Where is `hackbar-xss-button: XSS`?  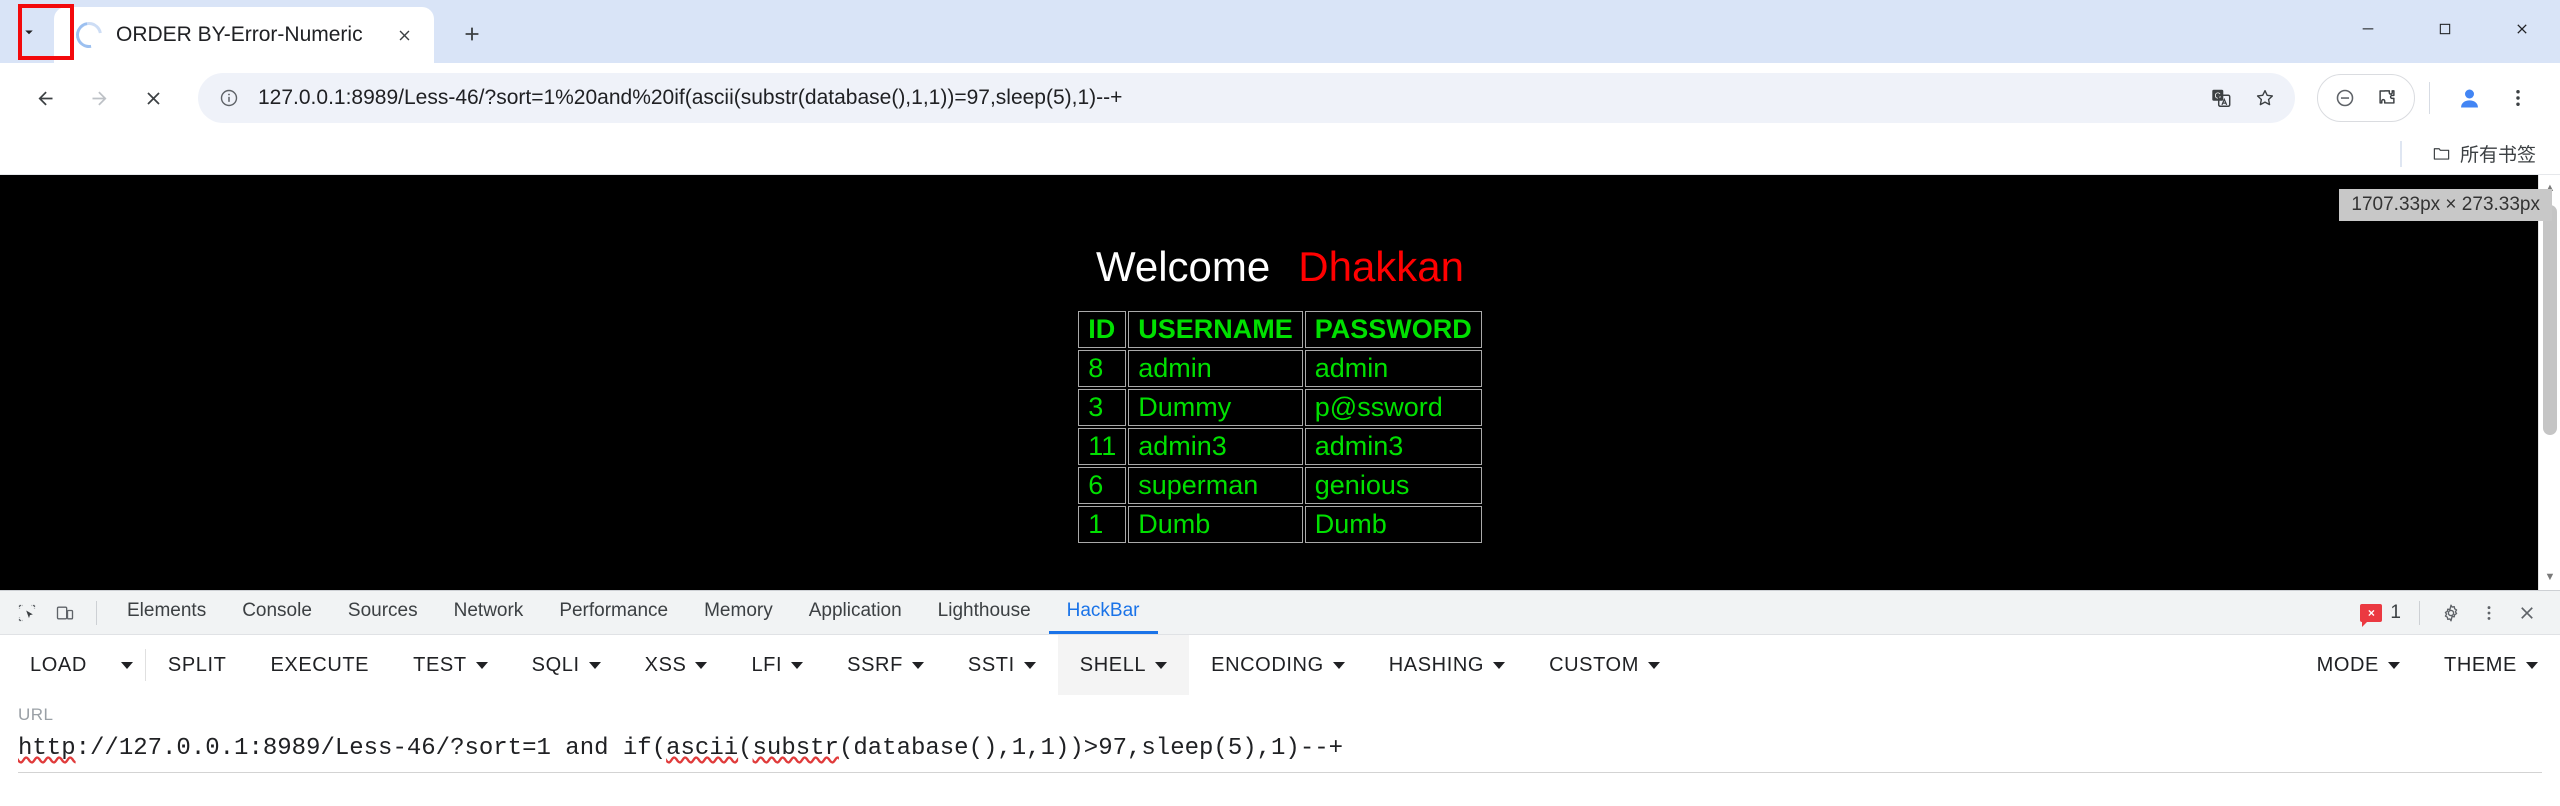 hackbar-xss-button: XSS is located at coordinates (676, 665).